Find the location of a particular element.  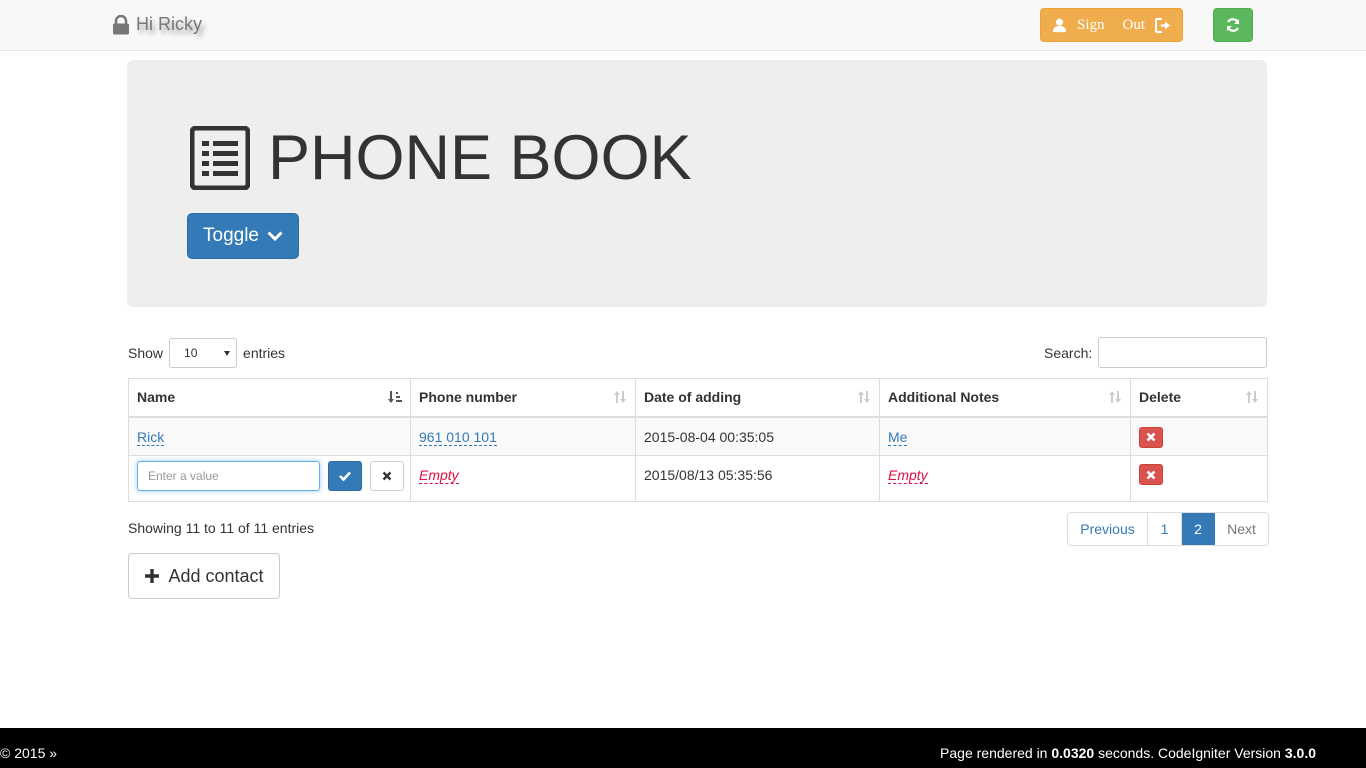

name-edit-input: Enter a value is located at coordinates (228, 476).